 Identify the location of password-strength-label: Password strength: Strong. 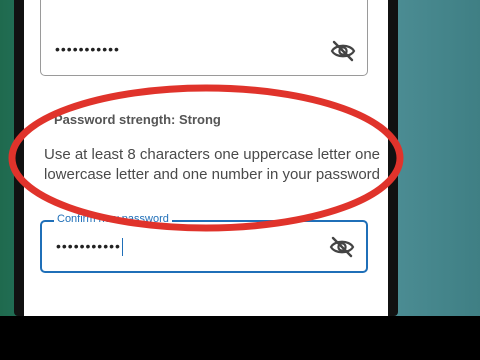
(137, 119).